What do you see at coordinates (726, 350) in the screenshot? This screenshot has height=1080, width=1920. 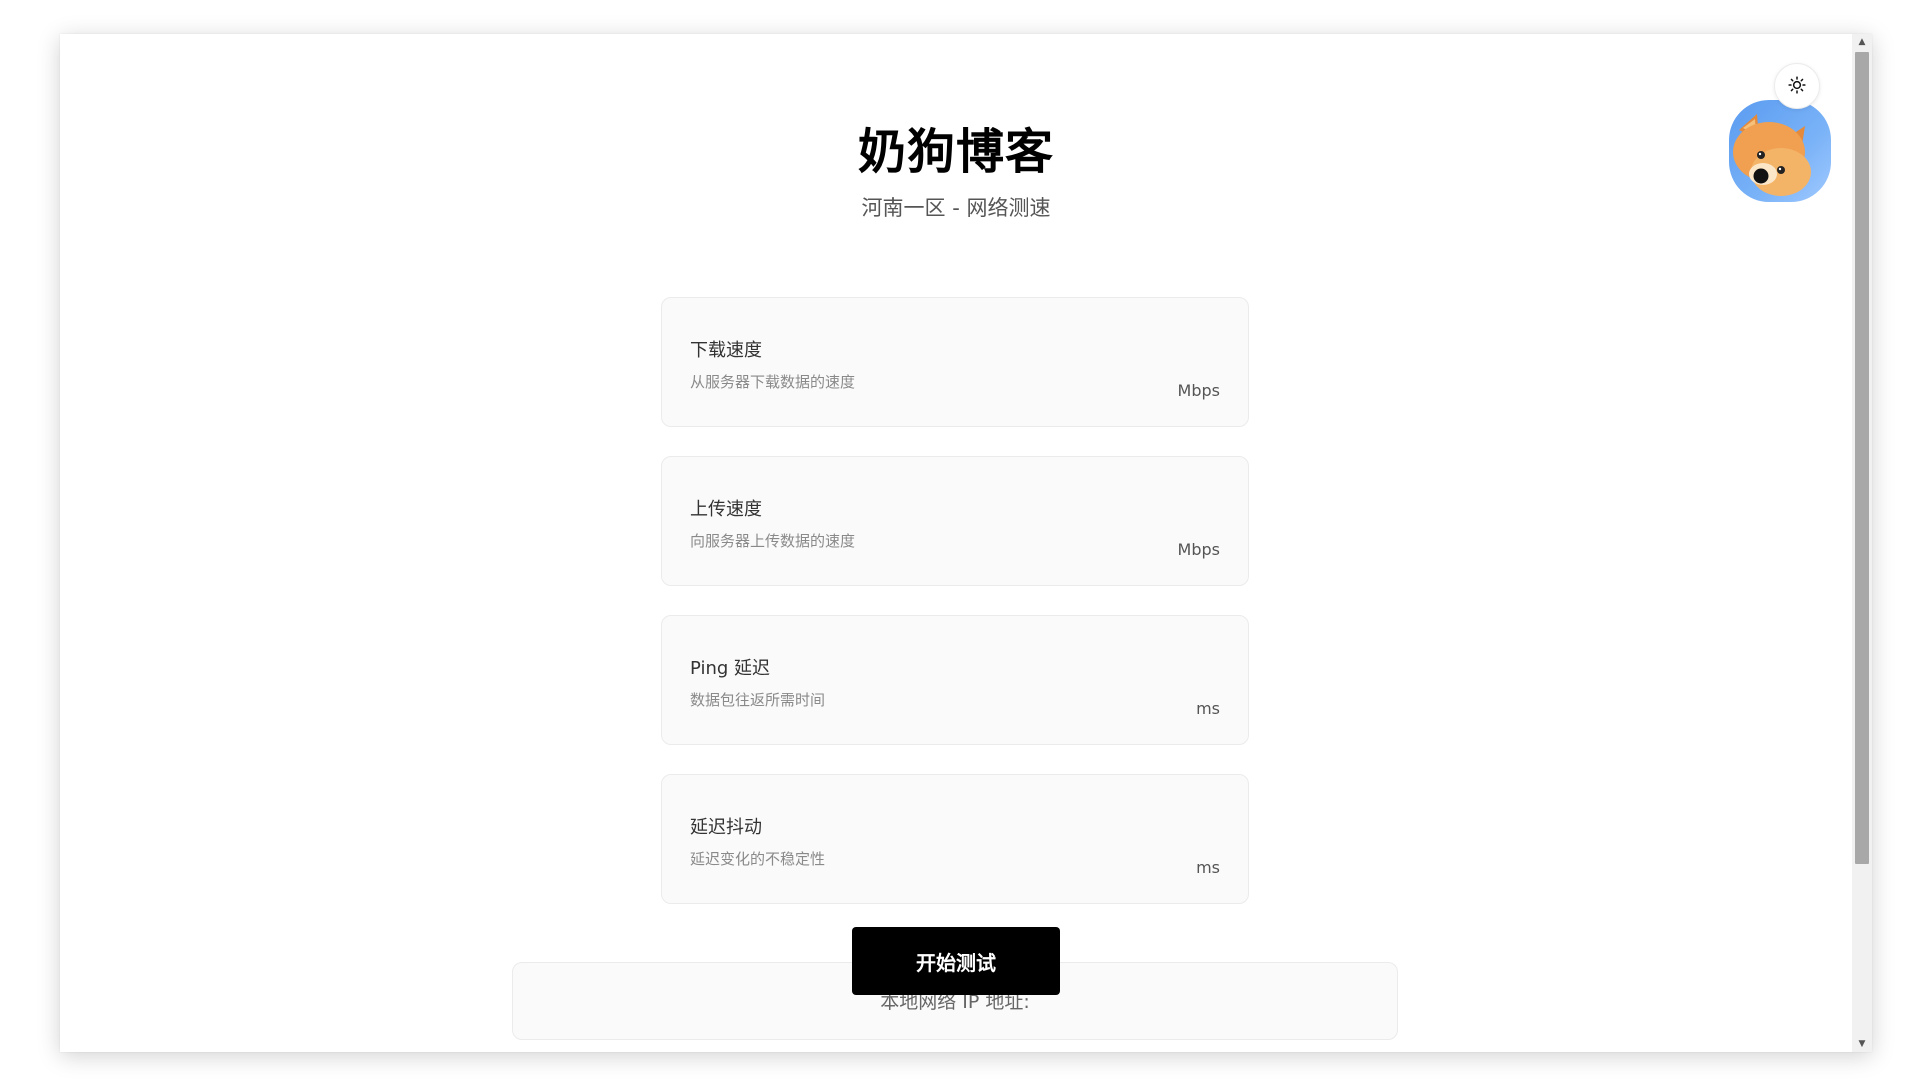 I see `card-title: 下载速度` at bounding box center [726, 350].